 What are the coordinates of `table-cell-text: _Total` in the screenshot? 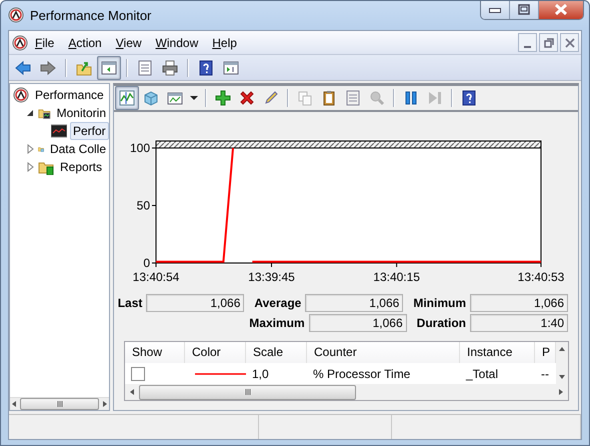 It's located at (482, 373).